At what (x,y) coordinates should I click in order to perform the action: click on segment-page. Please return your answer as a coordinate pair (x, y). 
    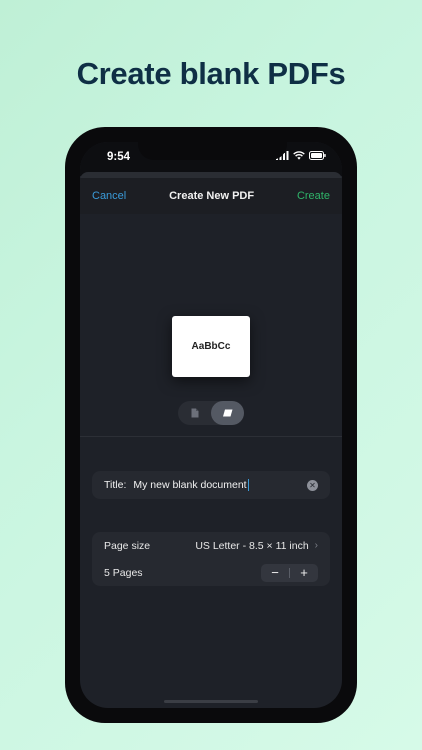
    Looking at the image, I should click on (227, 413).